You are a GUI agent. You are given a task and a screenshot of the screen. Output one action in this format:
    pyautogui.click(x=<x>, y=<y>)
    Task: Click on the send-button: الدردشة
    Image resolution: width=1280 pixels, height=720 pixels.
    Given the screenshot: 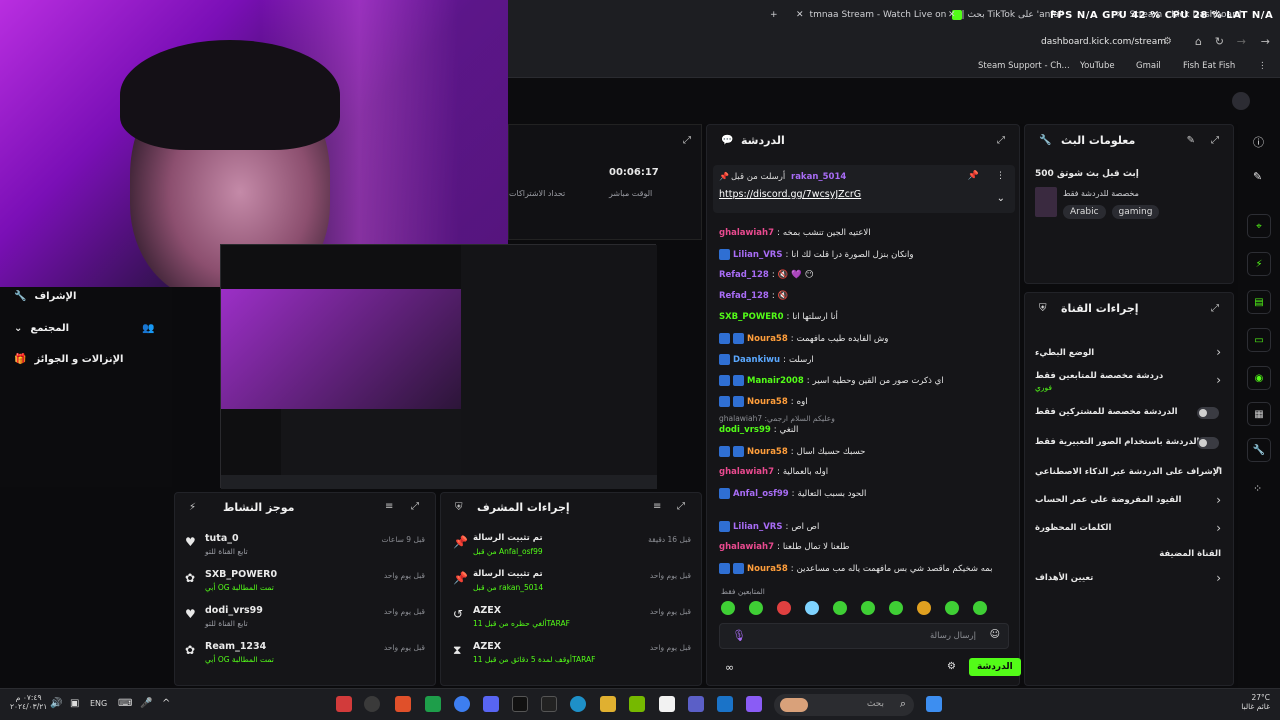 What is the action you would take?
    pyautogui.click(x=995, y=667)
    